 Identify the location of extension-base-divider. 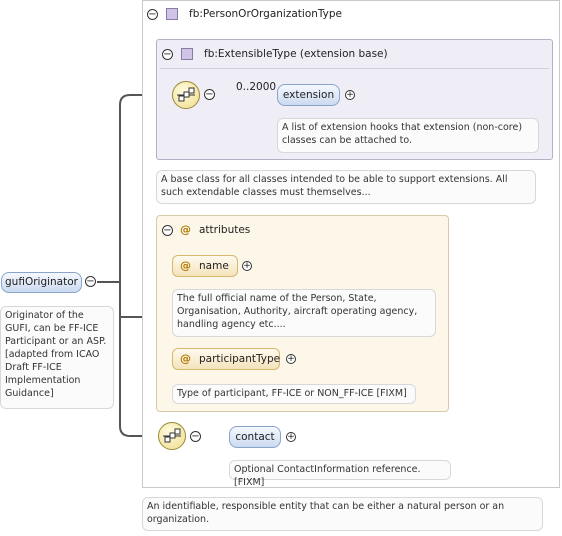
(354, 68).